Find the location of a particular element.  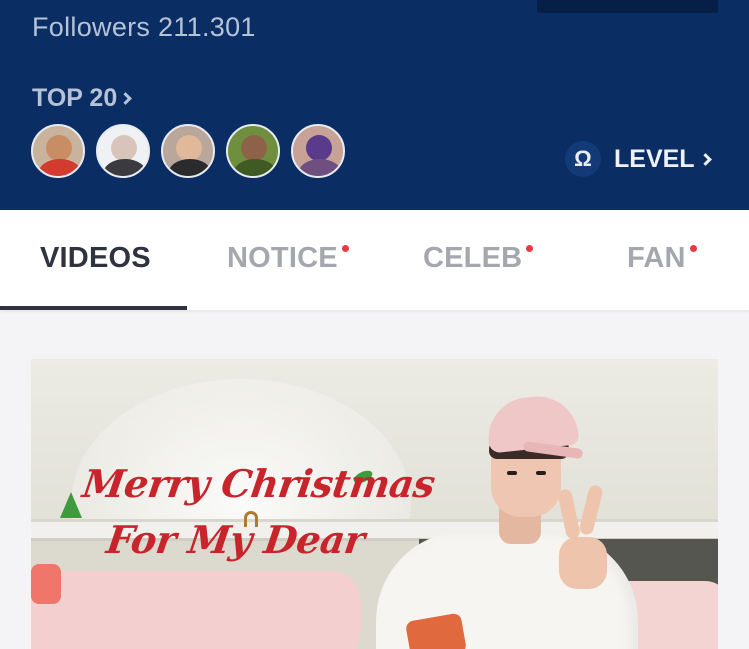

followers-count: Followers 211.301 is located at coordinates (144, 27).